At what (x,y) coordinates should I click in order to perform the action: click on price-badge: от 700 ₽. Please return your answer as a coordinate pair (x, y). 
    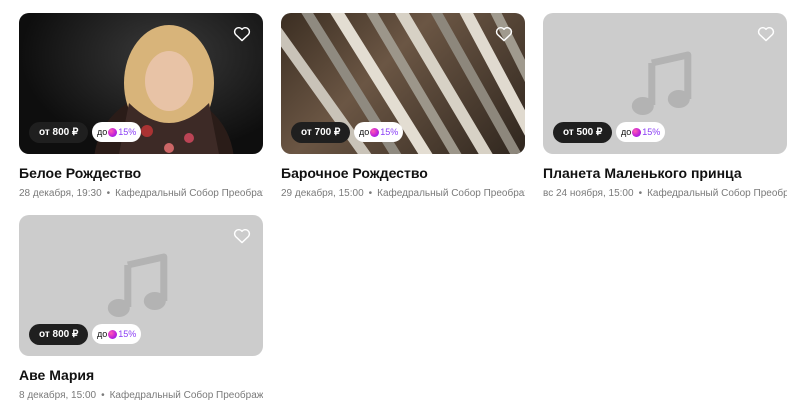
    Looking at the image, I should click on (321, 132).